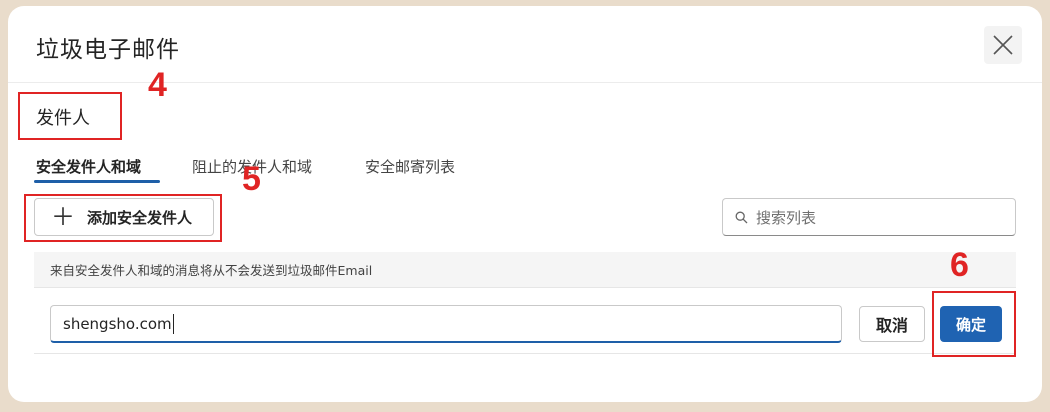  I want to click on search-input: 搜索列表, so click(869, 217).